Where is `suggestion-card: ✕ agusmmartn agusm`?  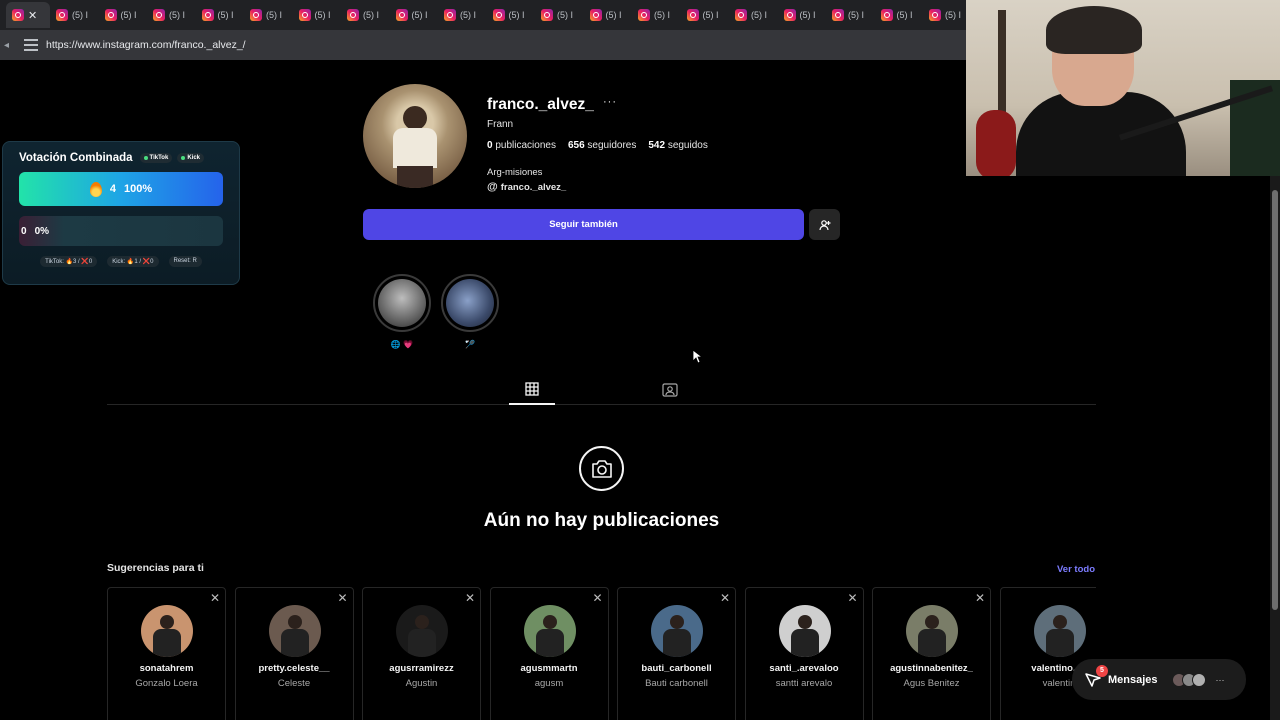 suggestion-card: ✕ agusmmartn agusm is located at coordinates (549, 653).